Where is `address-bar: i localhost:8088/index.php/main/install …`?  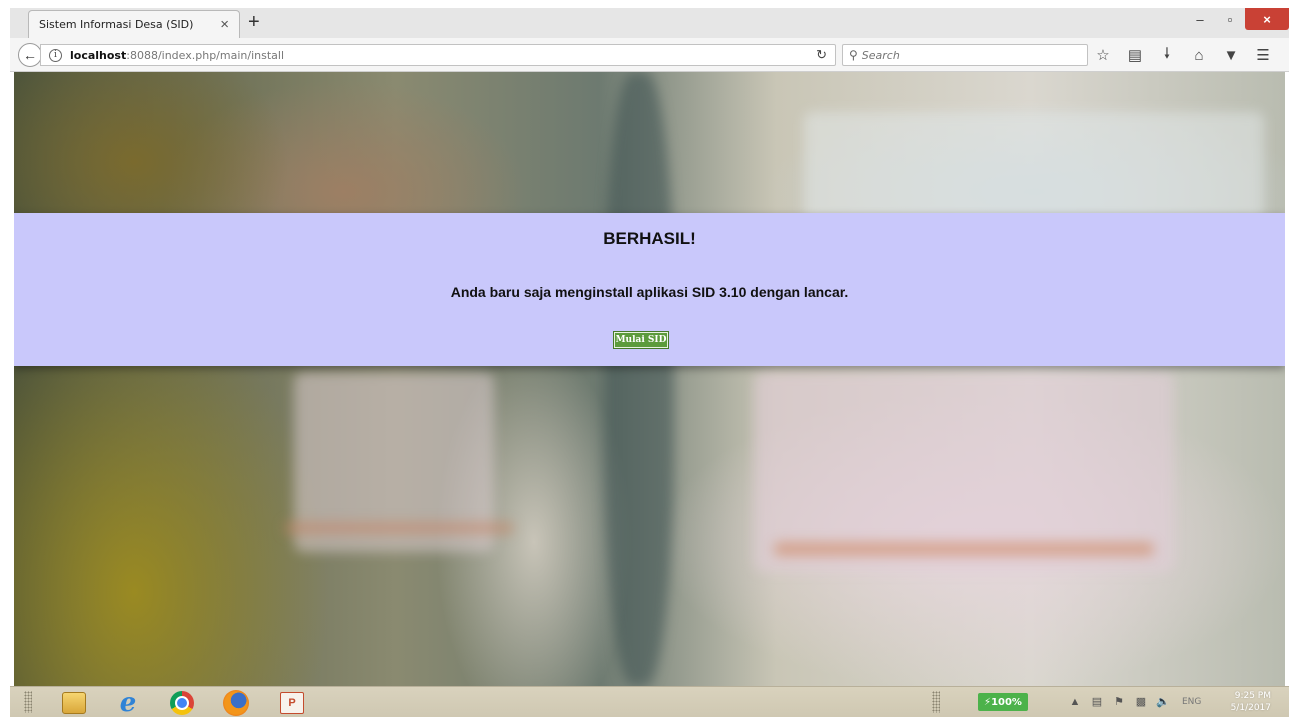 address-bar: i localhost:8088/index.php/main/install … is located at coordinates (438, 55).